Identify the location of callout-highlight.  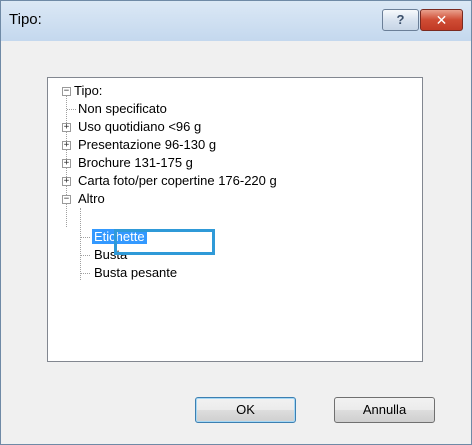
(164, 242).